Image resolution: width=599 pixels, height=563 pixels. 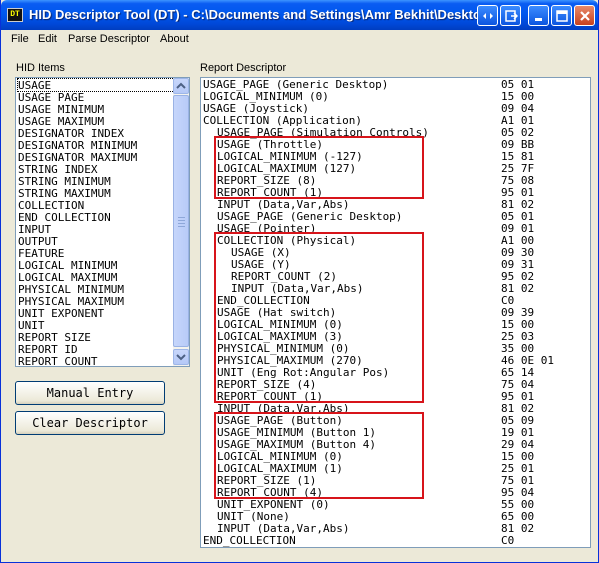 What do you see at coordinates (243, 68) in the screenshot?
I see `report-descriptor-label: Report Descriptor` at bounding box center [243, 68].